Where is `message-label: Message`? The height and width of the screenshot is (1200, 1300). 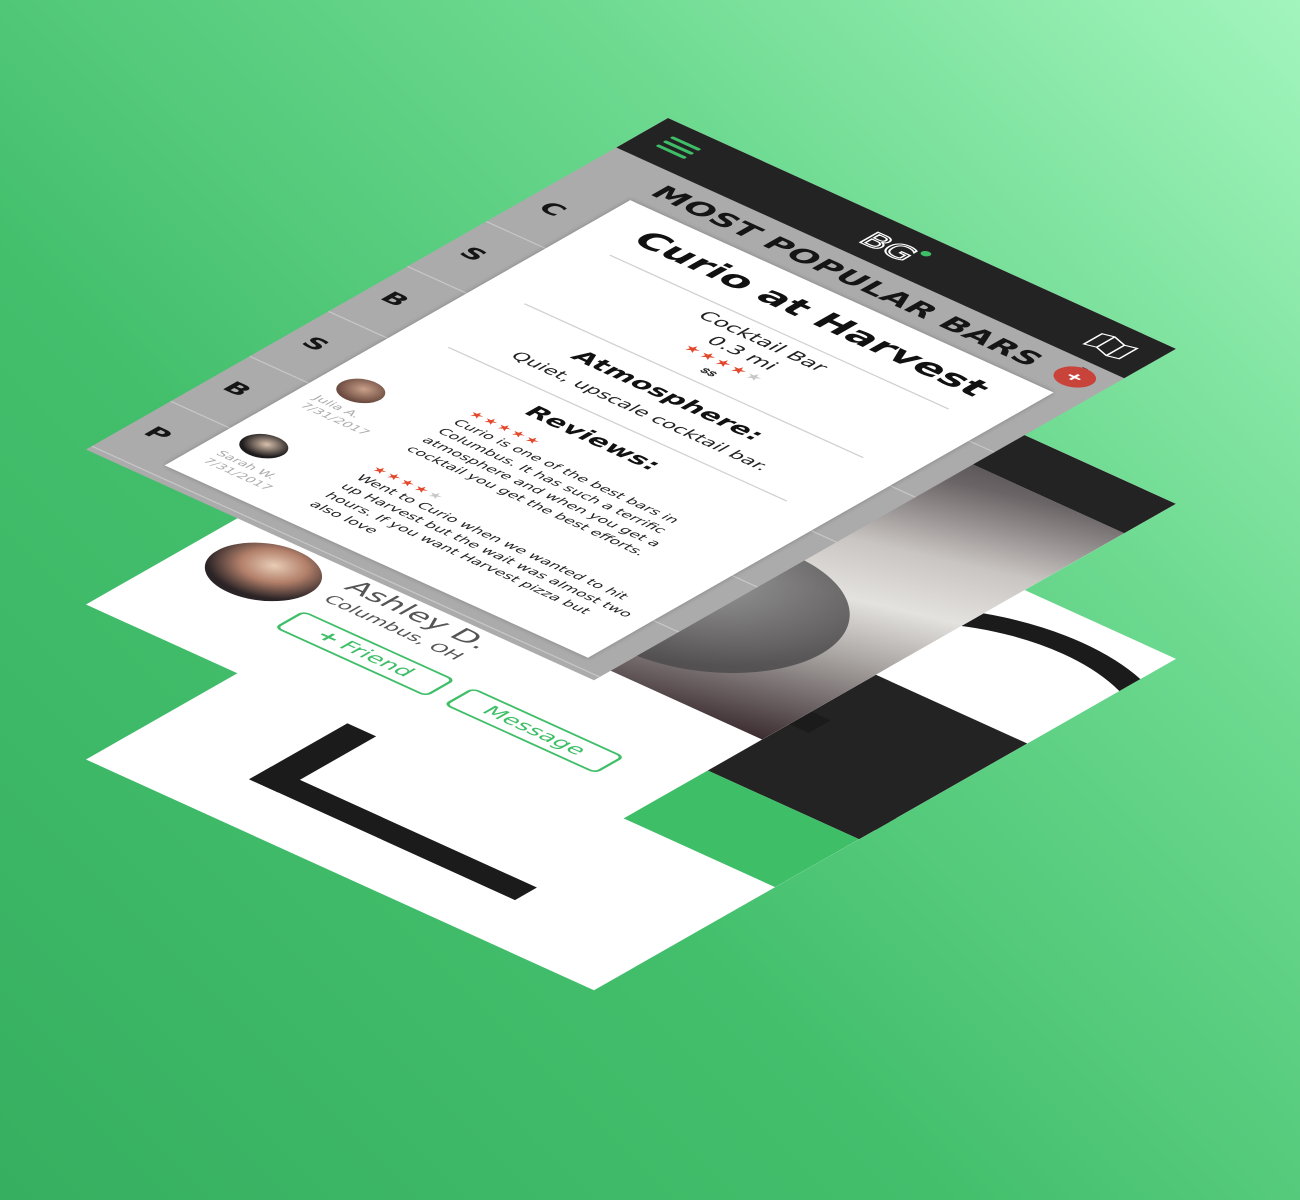
message-label: Message is located at coordinates (534, 731).